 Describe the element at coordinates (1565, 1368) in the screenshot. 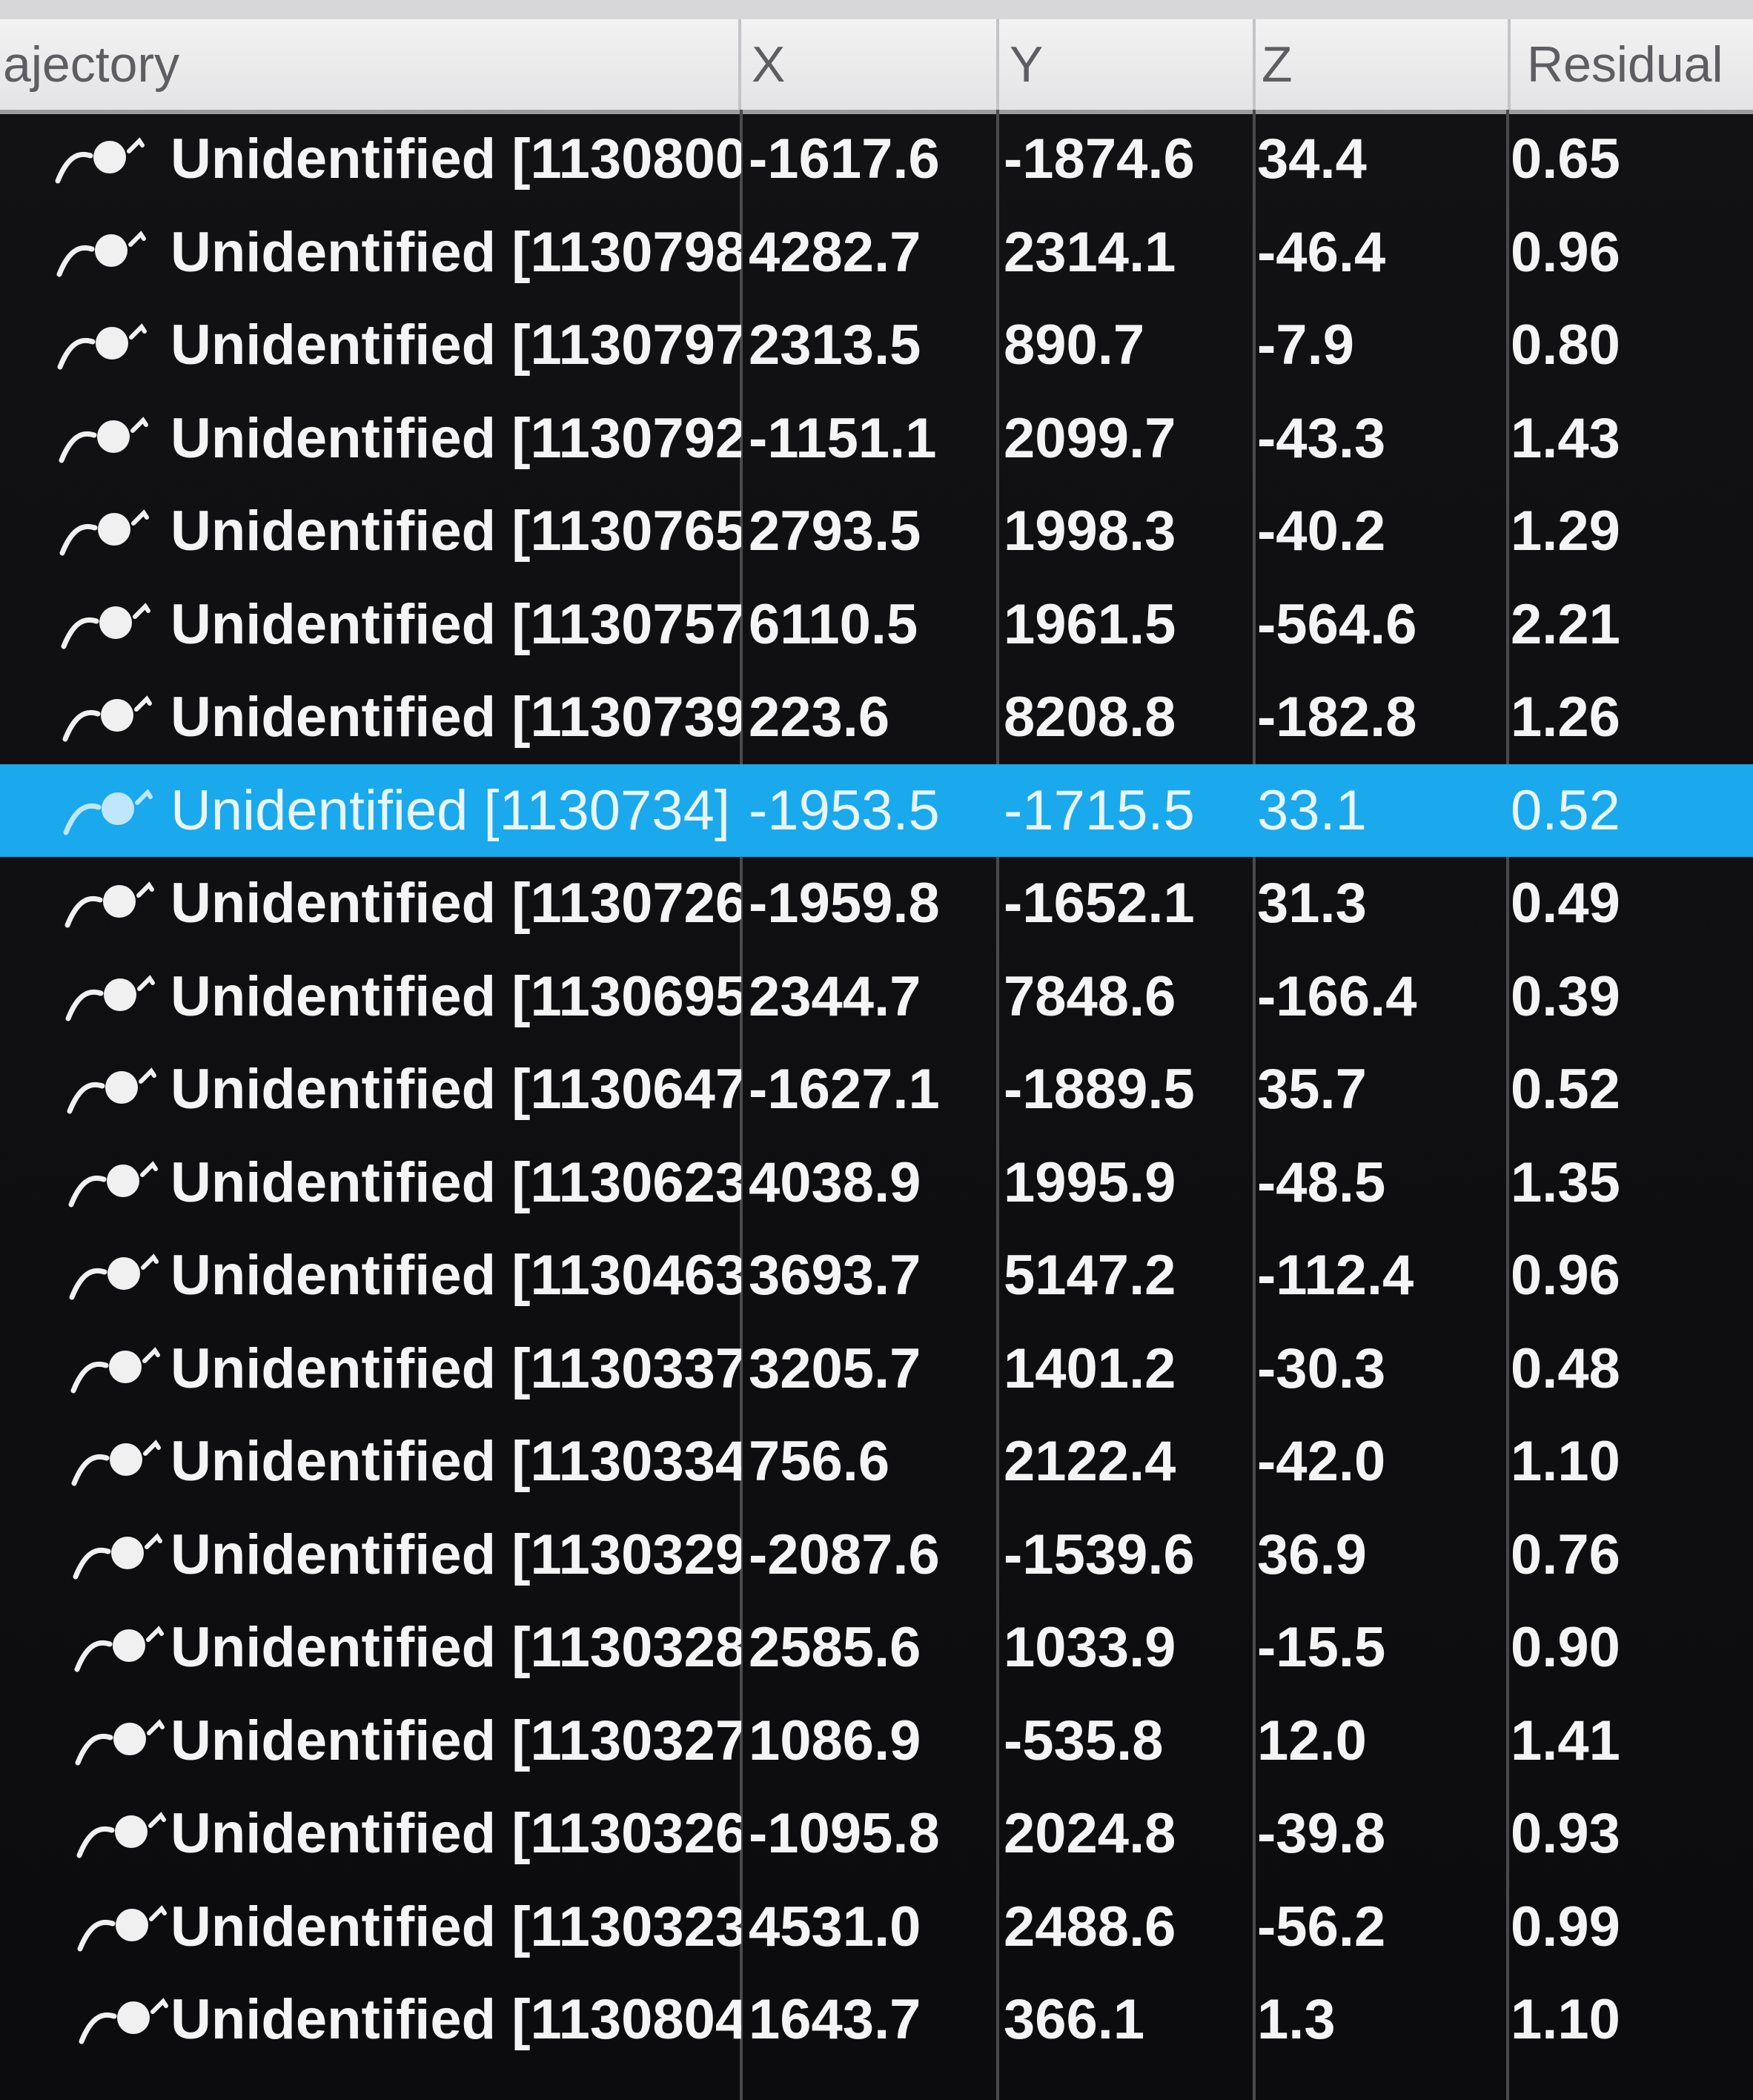

I see `residual-value: 0.48` at that location.